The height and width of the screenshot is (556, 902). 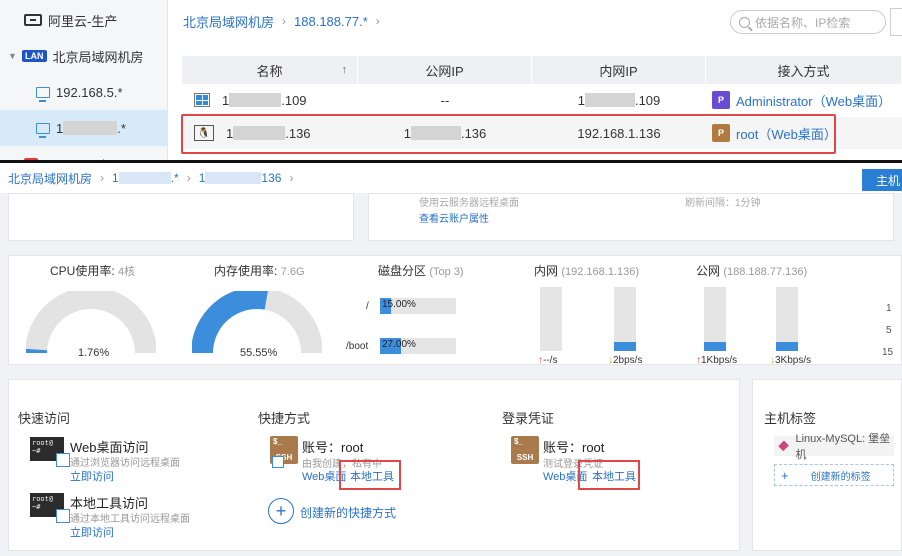 I want to click on sidebar-item-label-suffix: .*, so click(x=121, y=128).